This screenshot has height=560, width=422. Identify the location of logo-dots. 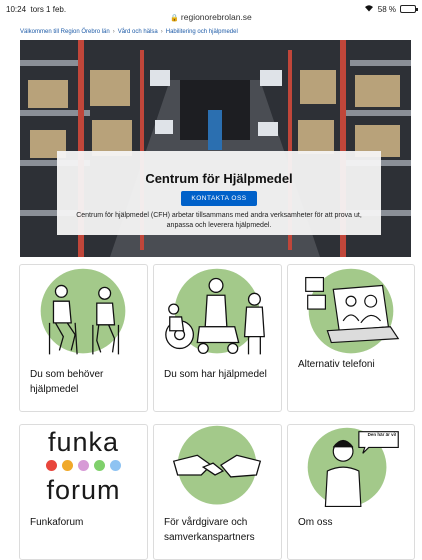
(83, 465).